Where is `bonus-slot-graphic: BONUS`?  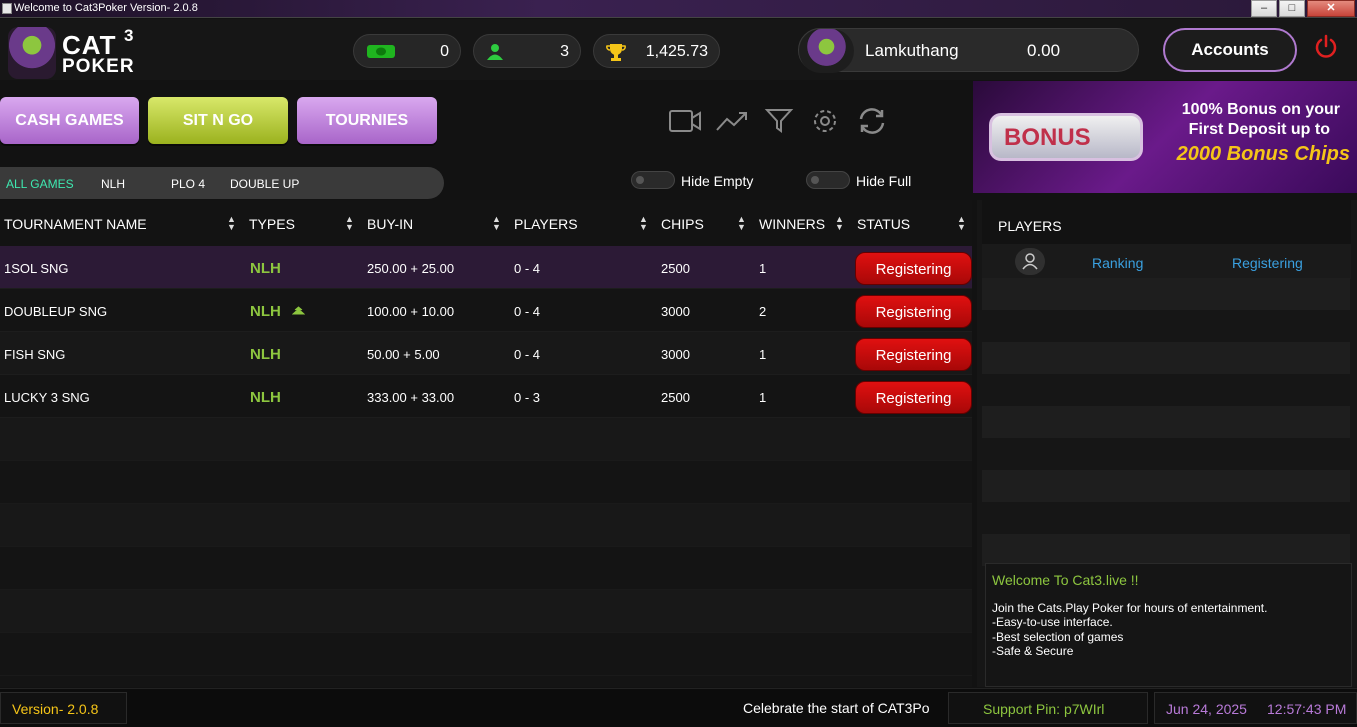
bonus-slot-graphic: BONUS is located at coordinates (1066, 137).